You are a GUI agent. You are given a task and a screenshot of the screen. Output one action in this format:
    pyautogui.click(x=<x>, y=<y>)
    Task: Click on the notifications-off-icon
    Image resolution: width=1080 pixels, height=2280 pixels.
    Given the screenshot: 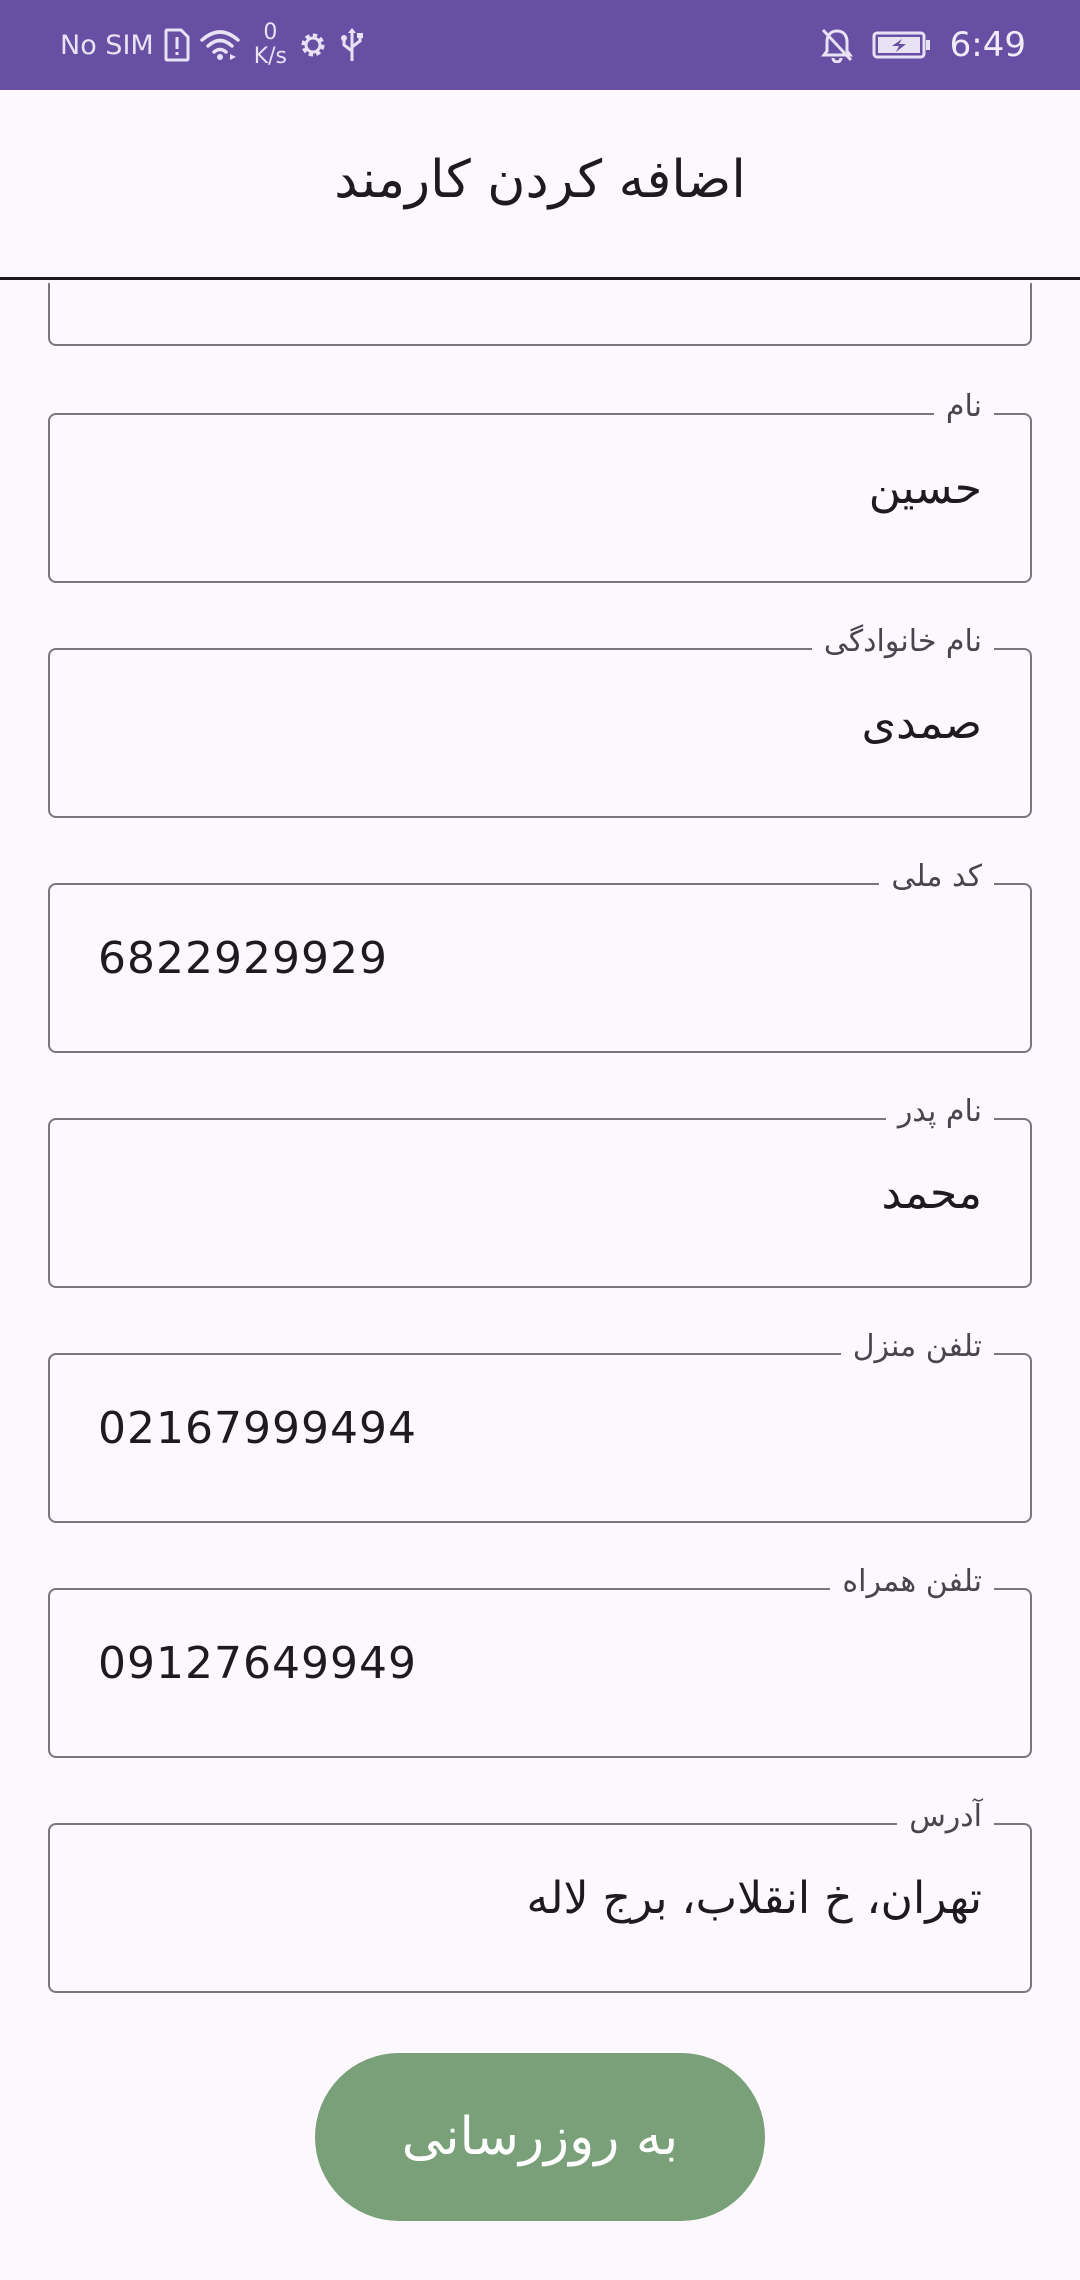 What is the action you would take?
    pyautogui.click(x=837, y=45)
    